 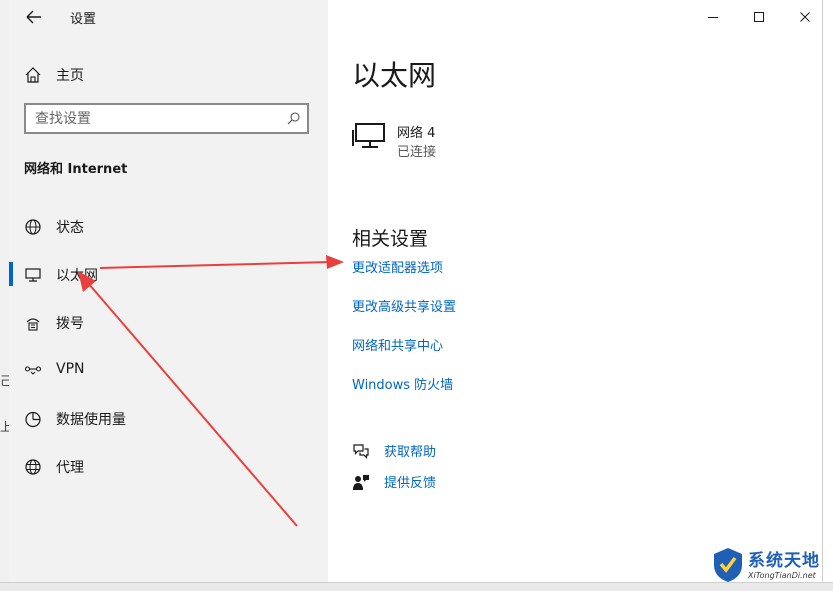 What do you see at coordinates (784, 561) in the screenshot?
I see `watermark-title: 系统天地` at bounding box center [784, 561].